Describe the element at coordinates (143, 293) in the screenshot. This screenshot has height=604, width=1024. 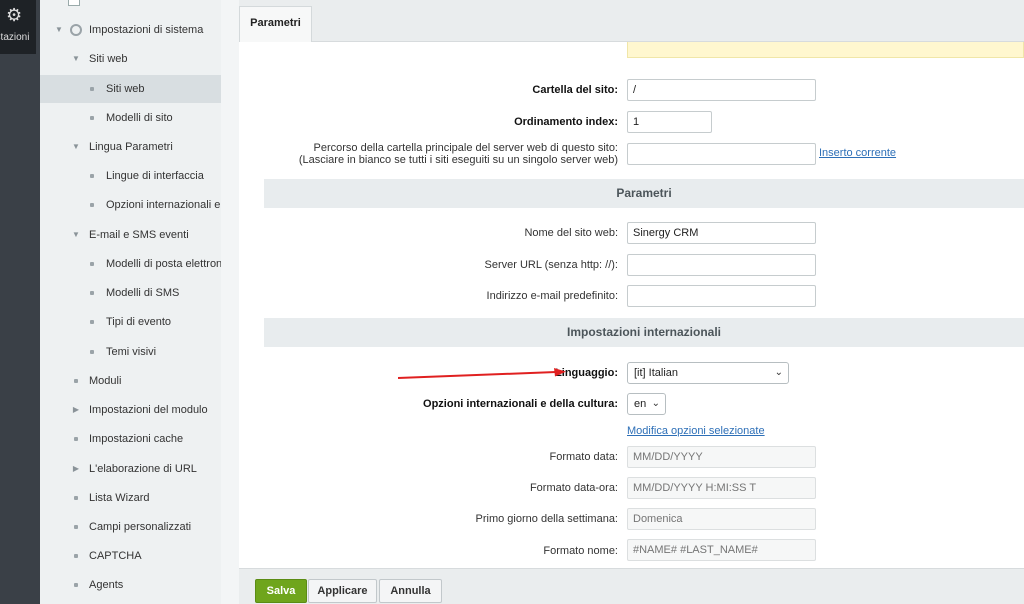
I see `sidebar-item-label: Modelli di SMS` at that location.